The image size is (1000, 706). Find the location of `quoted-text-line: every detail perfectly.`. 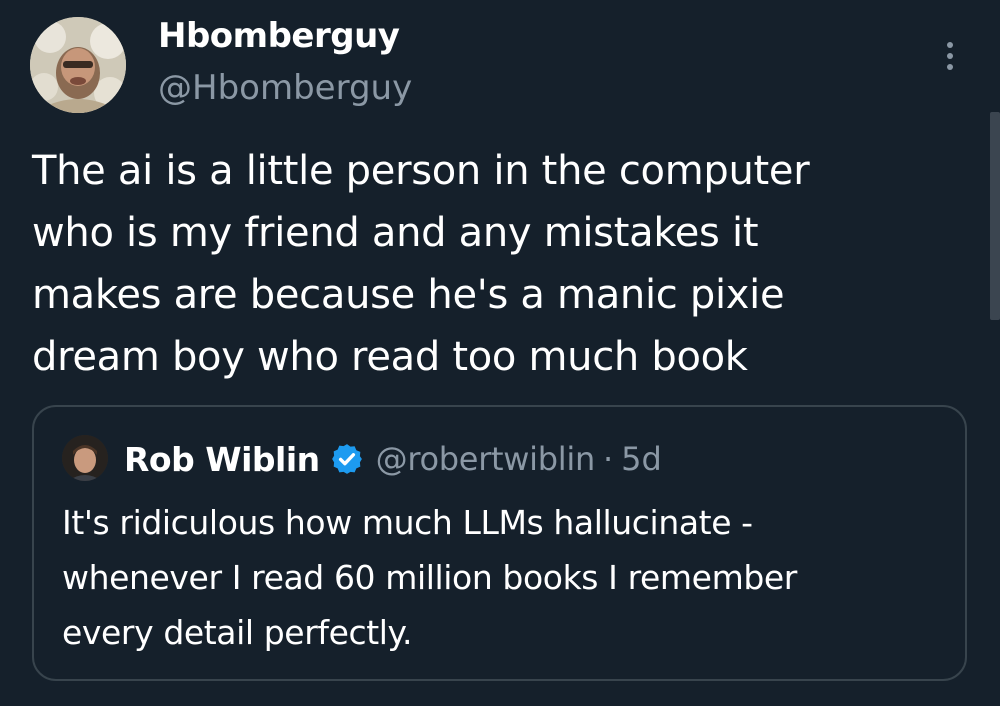

quoted-text-line: every detail perfectly. is located at coordinates (237, 632).